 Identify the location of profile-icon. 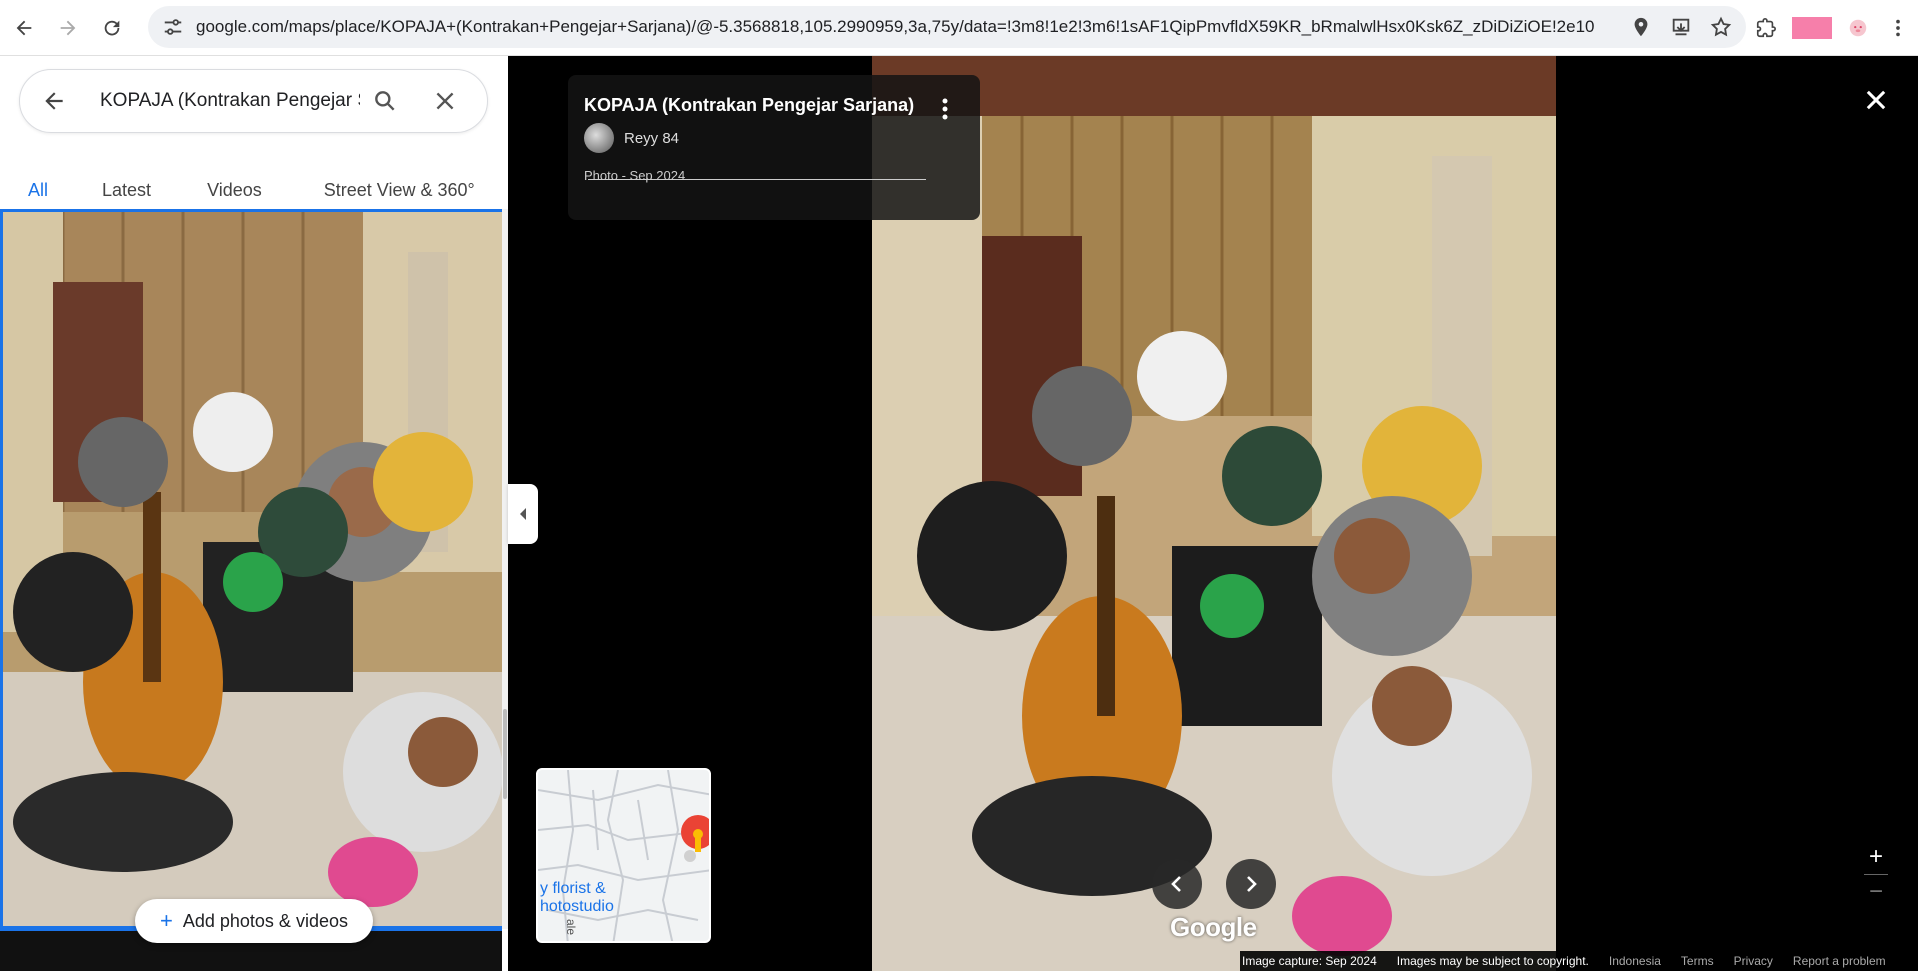
(1858, 28).